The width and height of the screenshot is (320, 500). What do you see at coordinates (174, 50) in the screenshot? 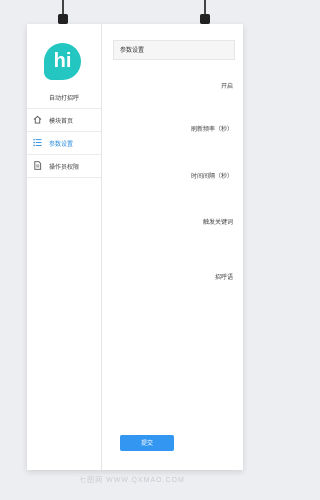
I see `page-title: 参数设置` at bounding box center [174, 50].